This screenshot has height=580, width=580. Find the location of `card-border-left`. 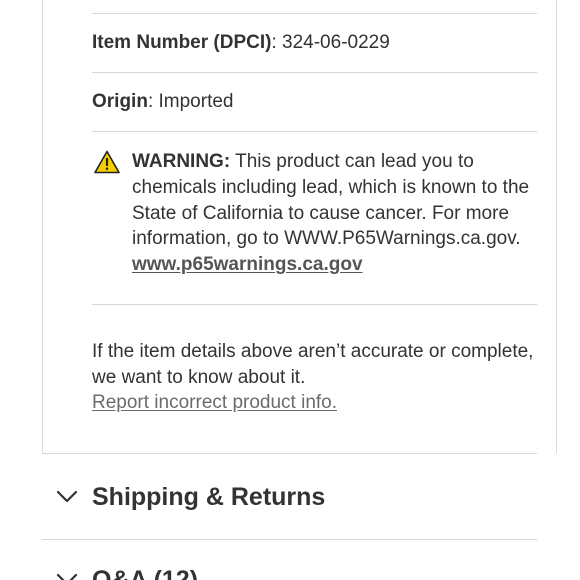

card-border-left is located at coordinates (42, 226).